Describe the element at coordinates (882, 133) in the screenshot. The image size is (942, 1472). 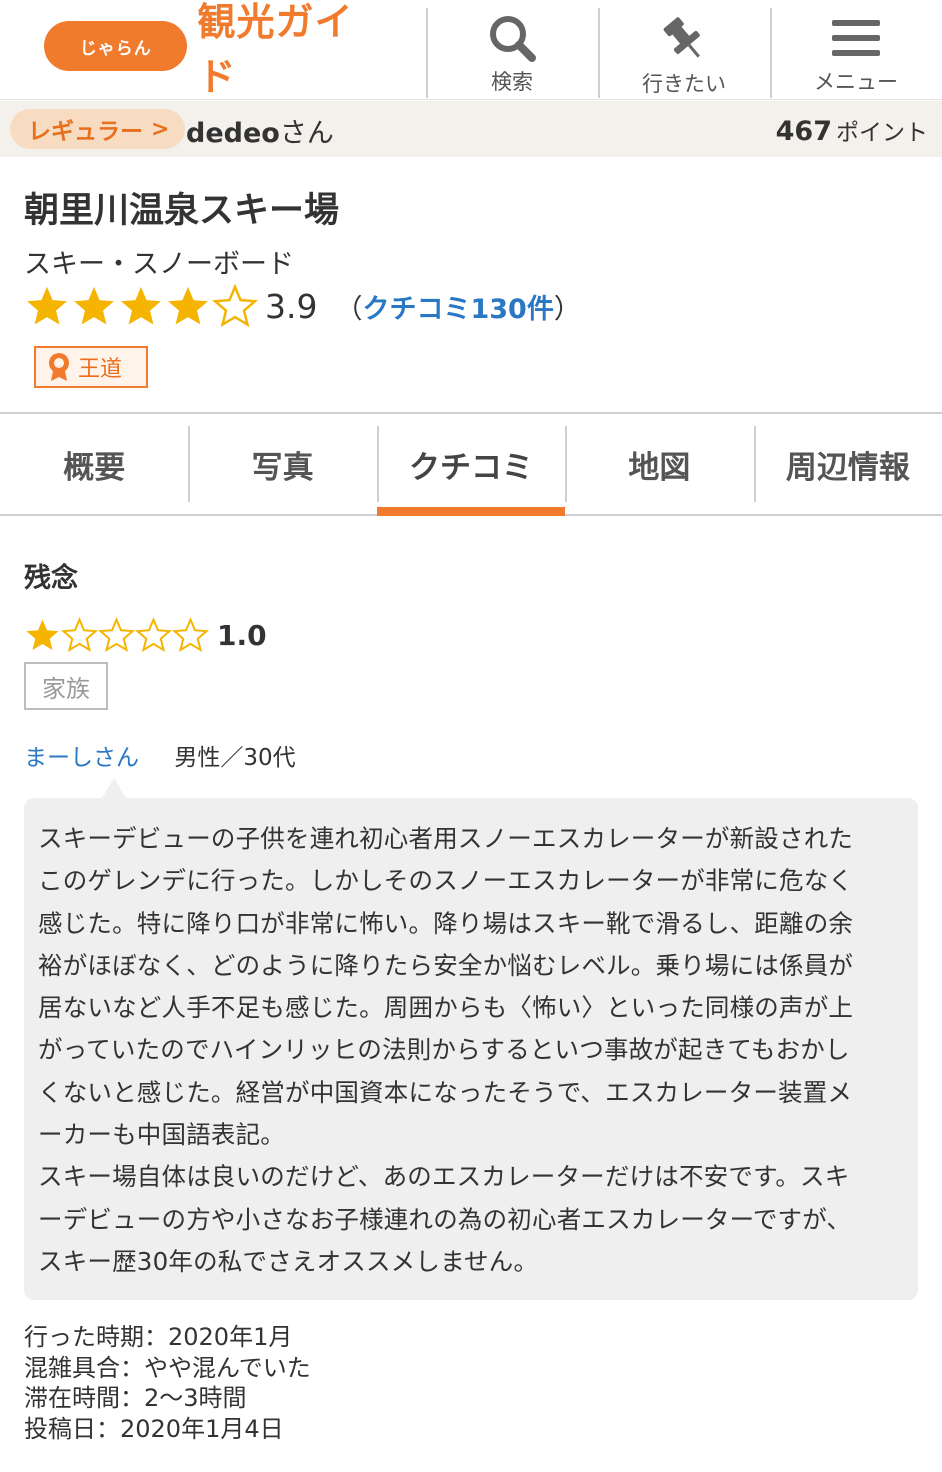
I see `points-unit: ポイント` at that location.